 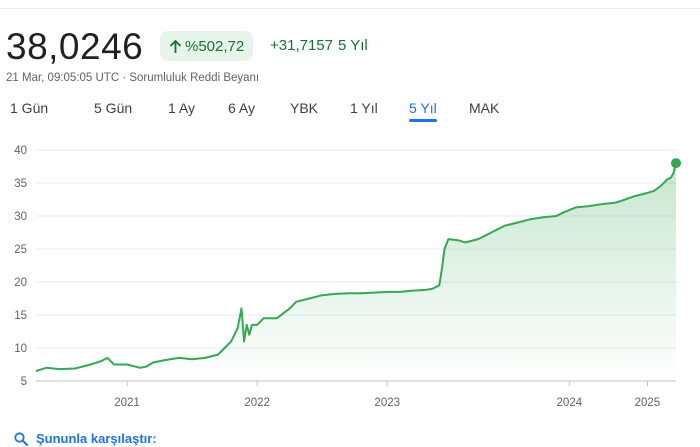 What do you see at coordinates (648, 403) in the screenshot?
I see `x-tick-label: 2025` at bounding box center [648, 403].